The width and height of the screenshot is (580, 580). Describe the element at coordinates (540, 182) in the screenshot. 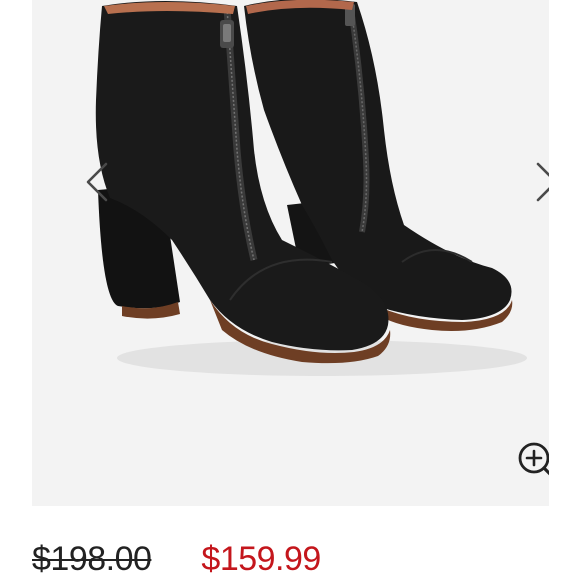

I see `chevron-right-icon` at that location.